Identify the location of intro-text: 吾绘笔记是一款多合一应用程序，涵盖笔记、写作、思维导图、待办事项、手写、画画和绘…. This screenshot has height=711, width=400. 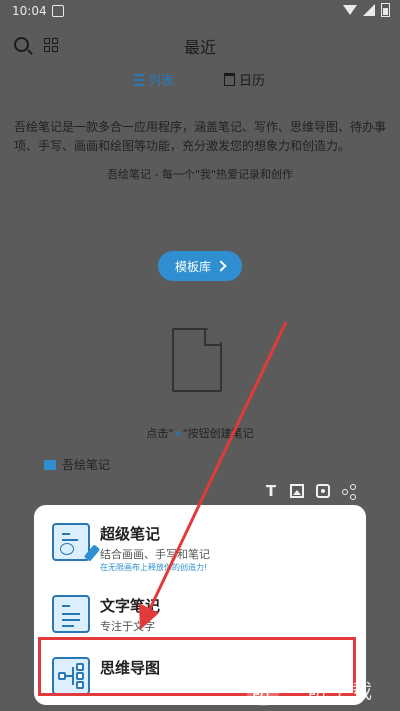
(200, 136).